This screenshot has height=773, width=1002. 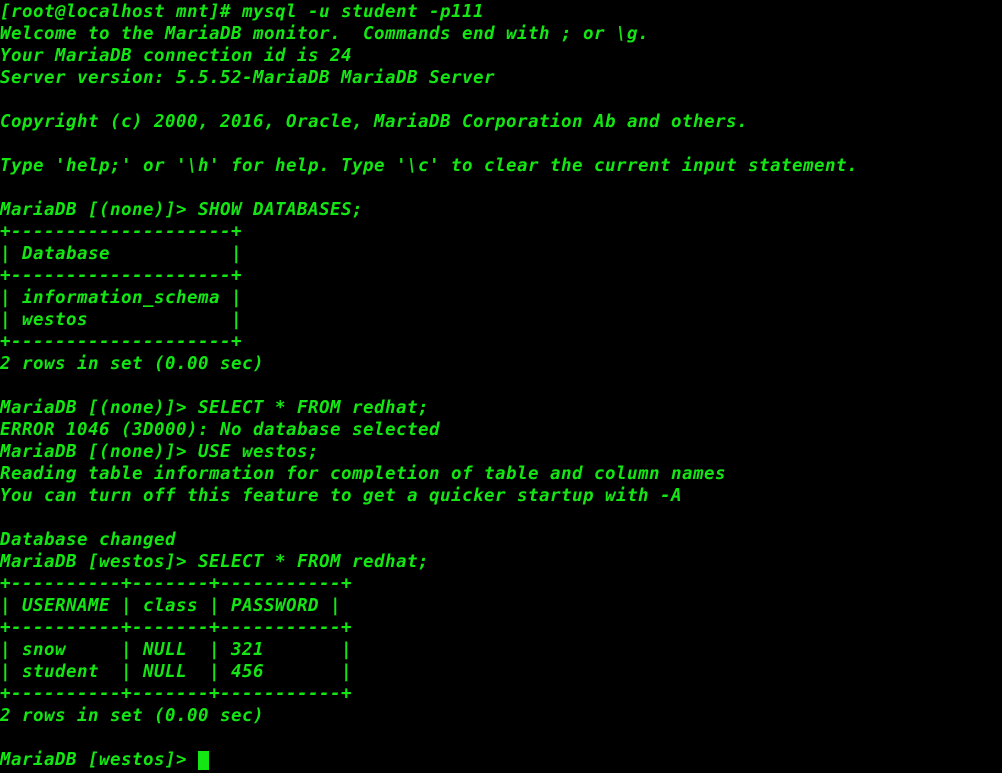 What do you see at coordinates (214, 562) in the screenshot?
I see `terminal-line: MariaDB [westos]> SELECT * FROM redhat;` at bounding box center [214, 562].